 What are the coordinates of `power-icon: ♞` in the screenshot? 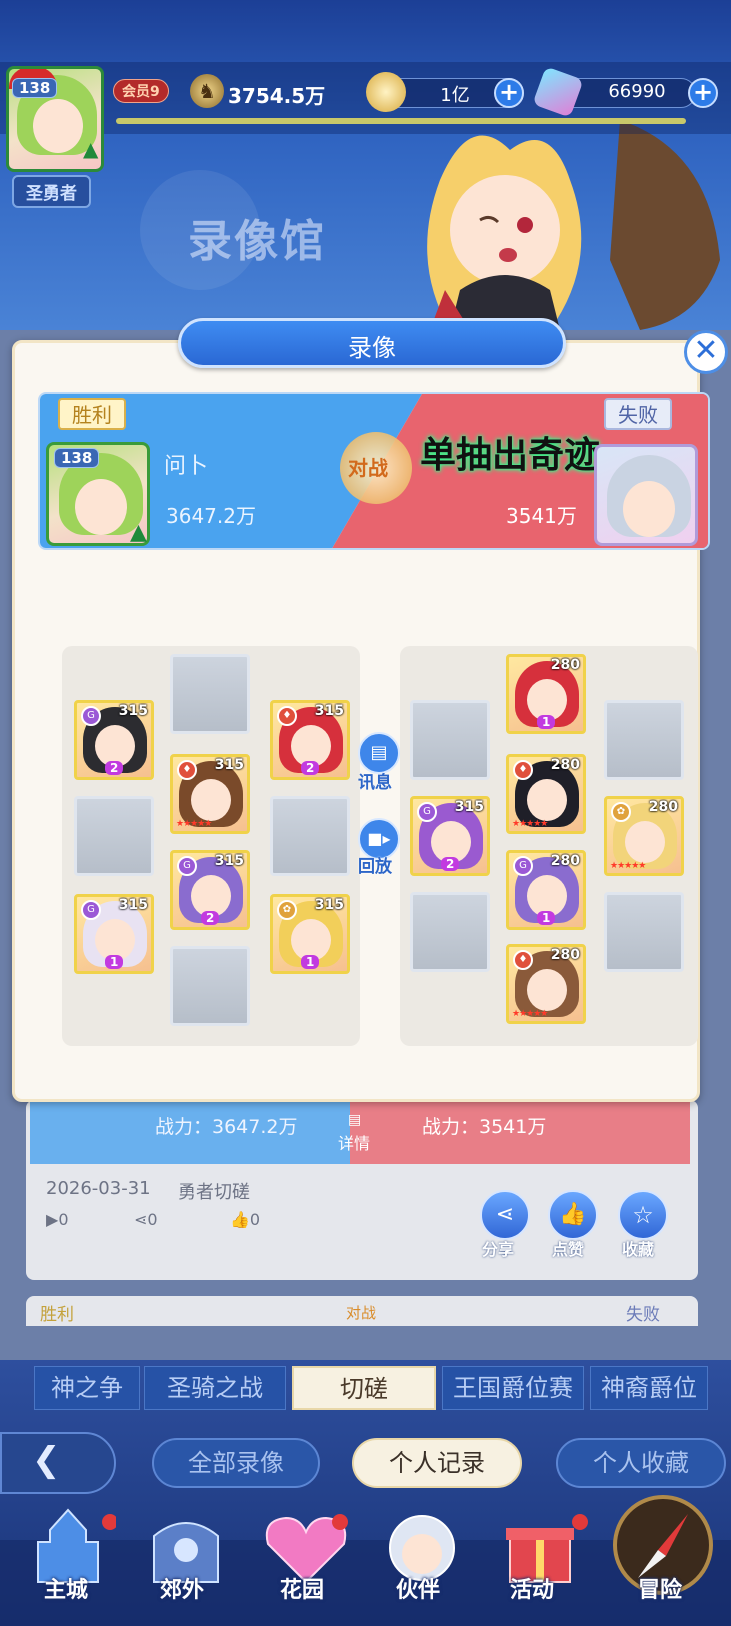 It's located at (207, 91).